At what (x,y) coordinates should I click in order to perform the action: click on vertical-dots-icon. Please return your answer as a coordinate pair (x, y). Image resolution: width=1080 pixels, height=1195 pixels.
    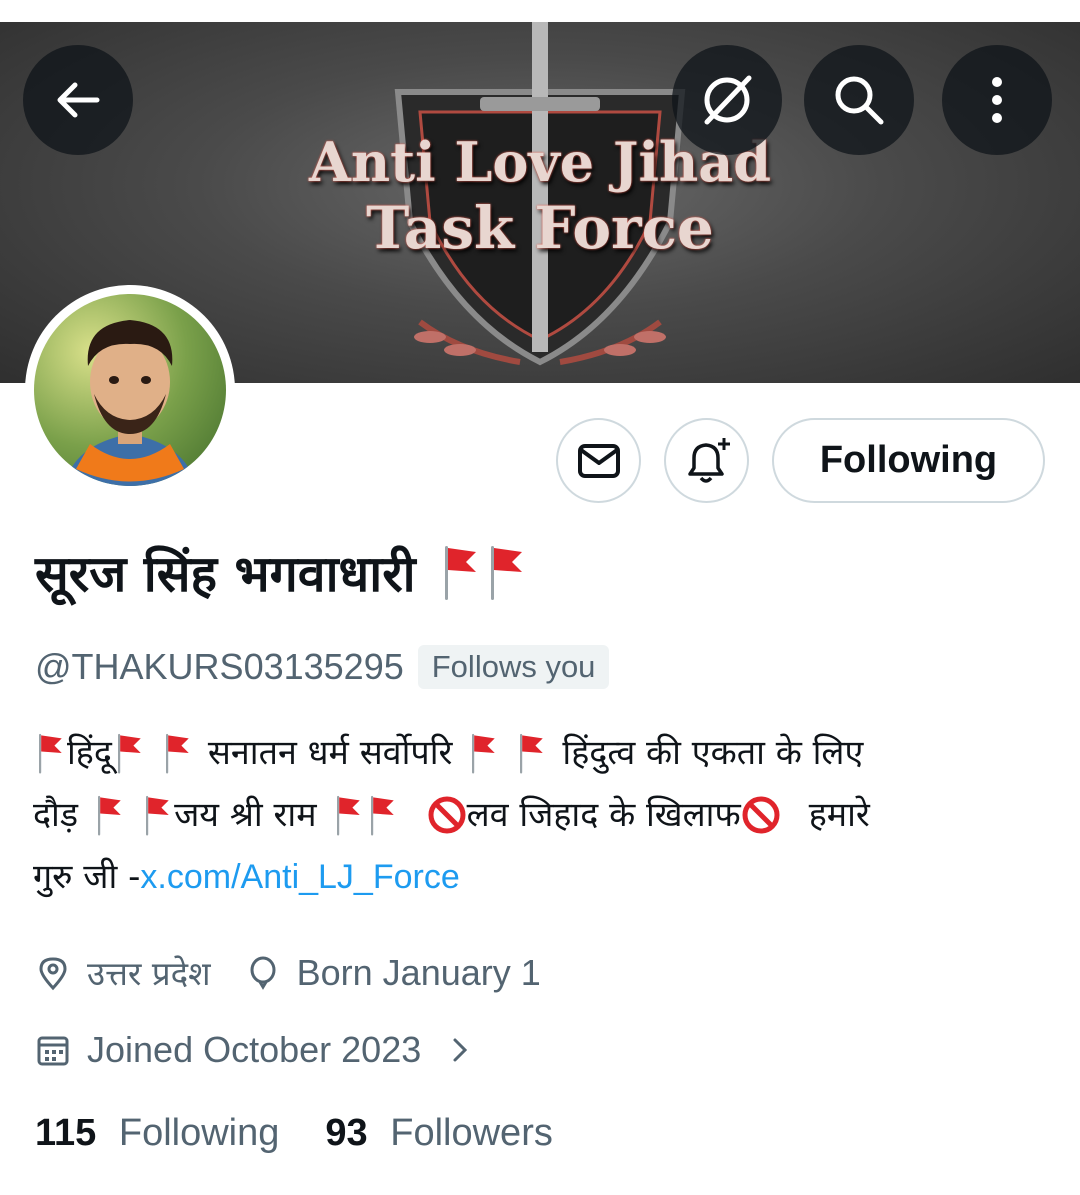
    Looking at the image, I should click on (997, 100).